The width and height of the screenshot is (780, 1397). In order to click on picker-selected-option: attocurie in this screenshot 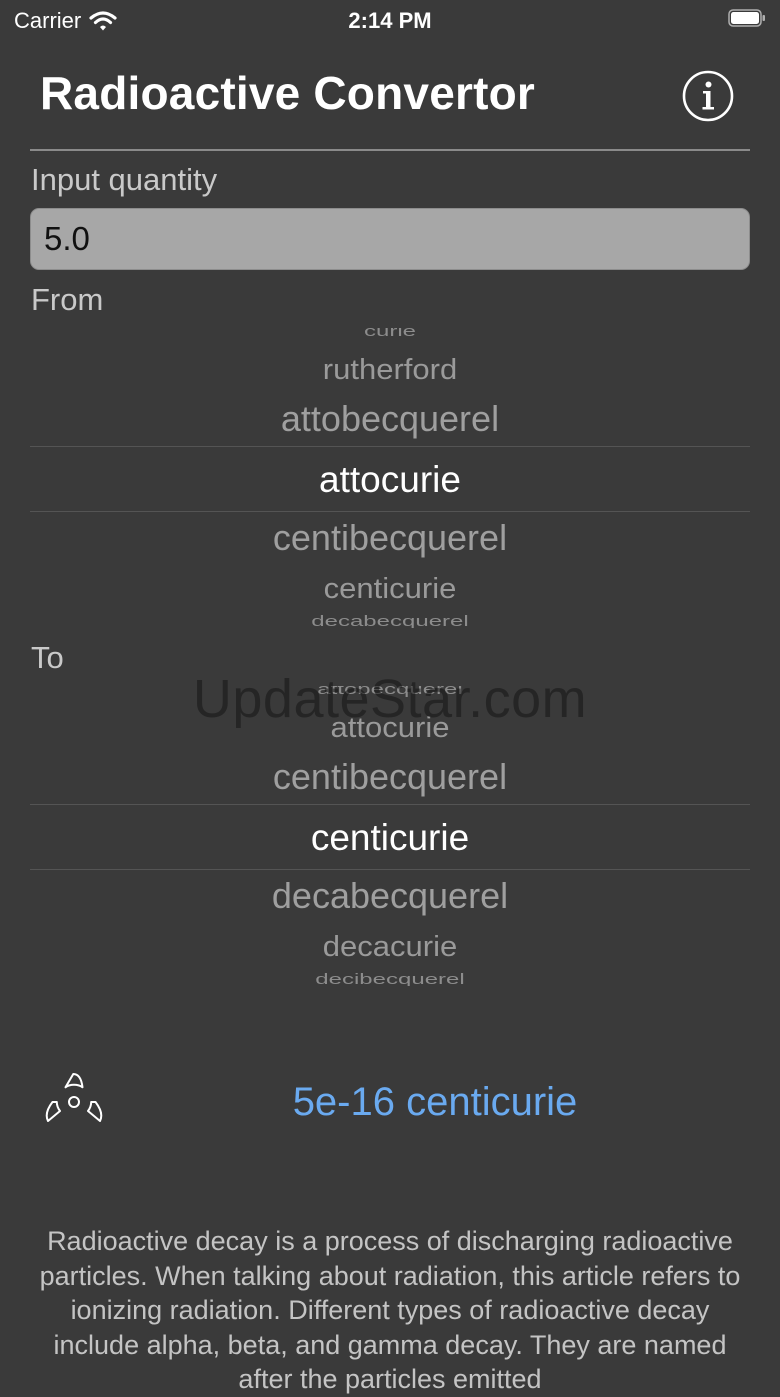, I will do `click(390, 479)`.